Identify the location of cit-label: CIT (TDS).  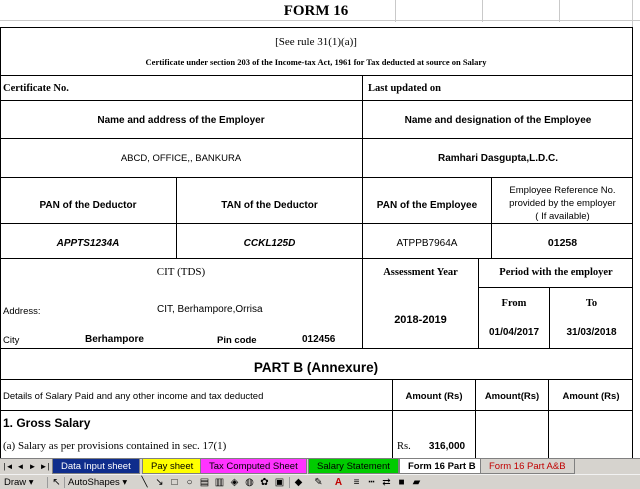
(181, 272).